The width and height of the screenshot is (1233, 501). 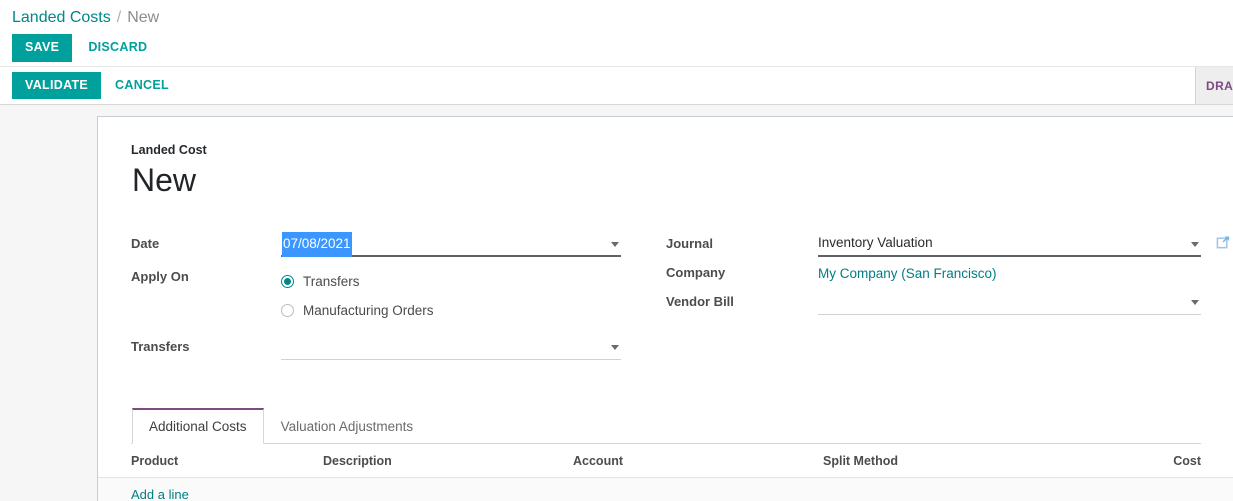 I want to click on breadcrumb: Landed Costs / New, so click(x=616, y=15).